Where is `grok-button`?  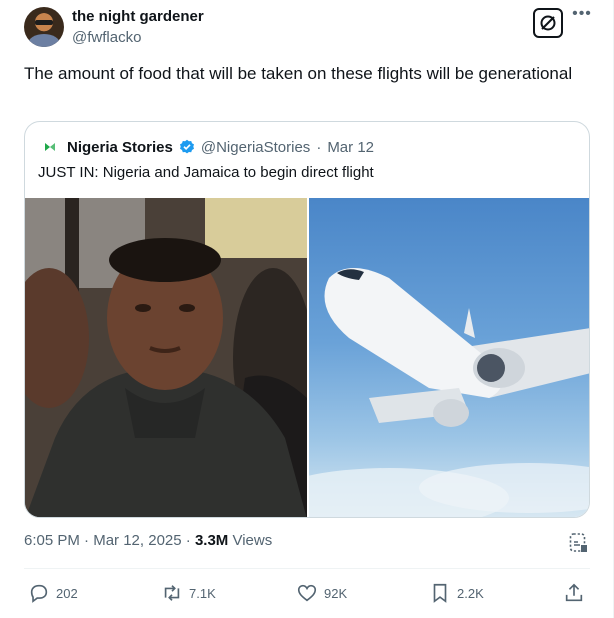 grok-button is located at coordinates (548, 23).